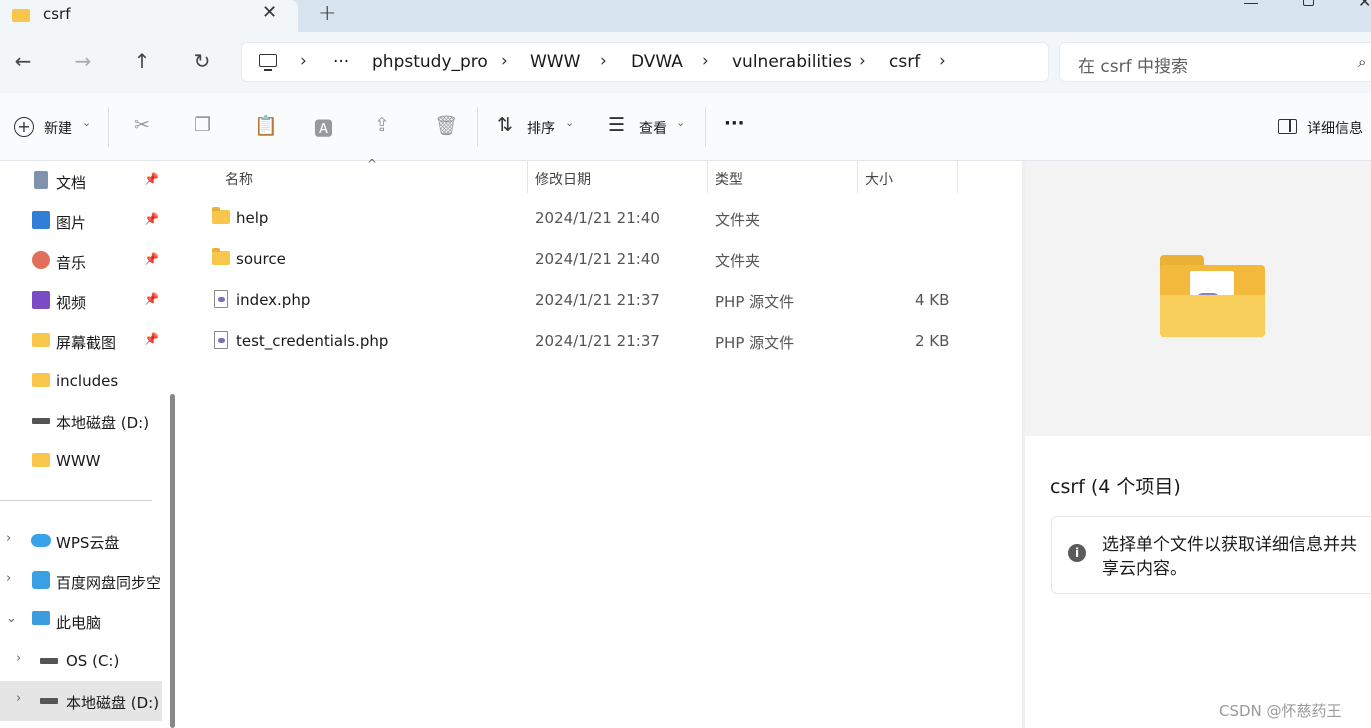 This screenshot has width=1371, height=728. Describe the element at coordinates (734, 123) in the screenshot. I see `more-options-button: ···` at that location.